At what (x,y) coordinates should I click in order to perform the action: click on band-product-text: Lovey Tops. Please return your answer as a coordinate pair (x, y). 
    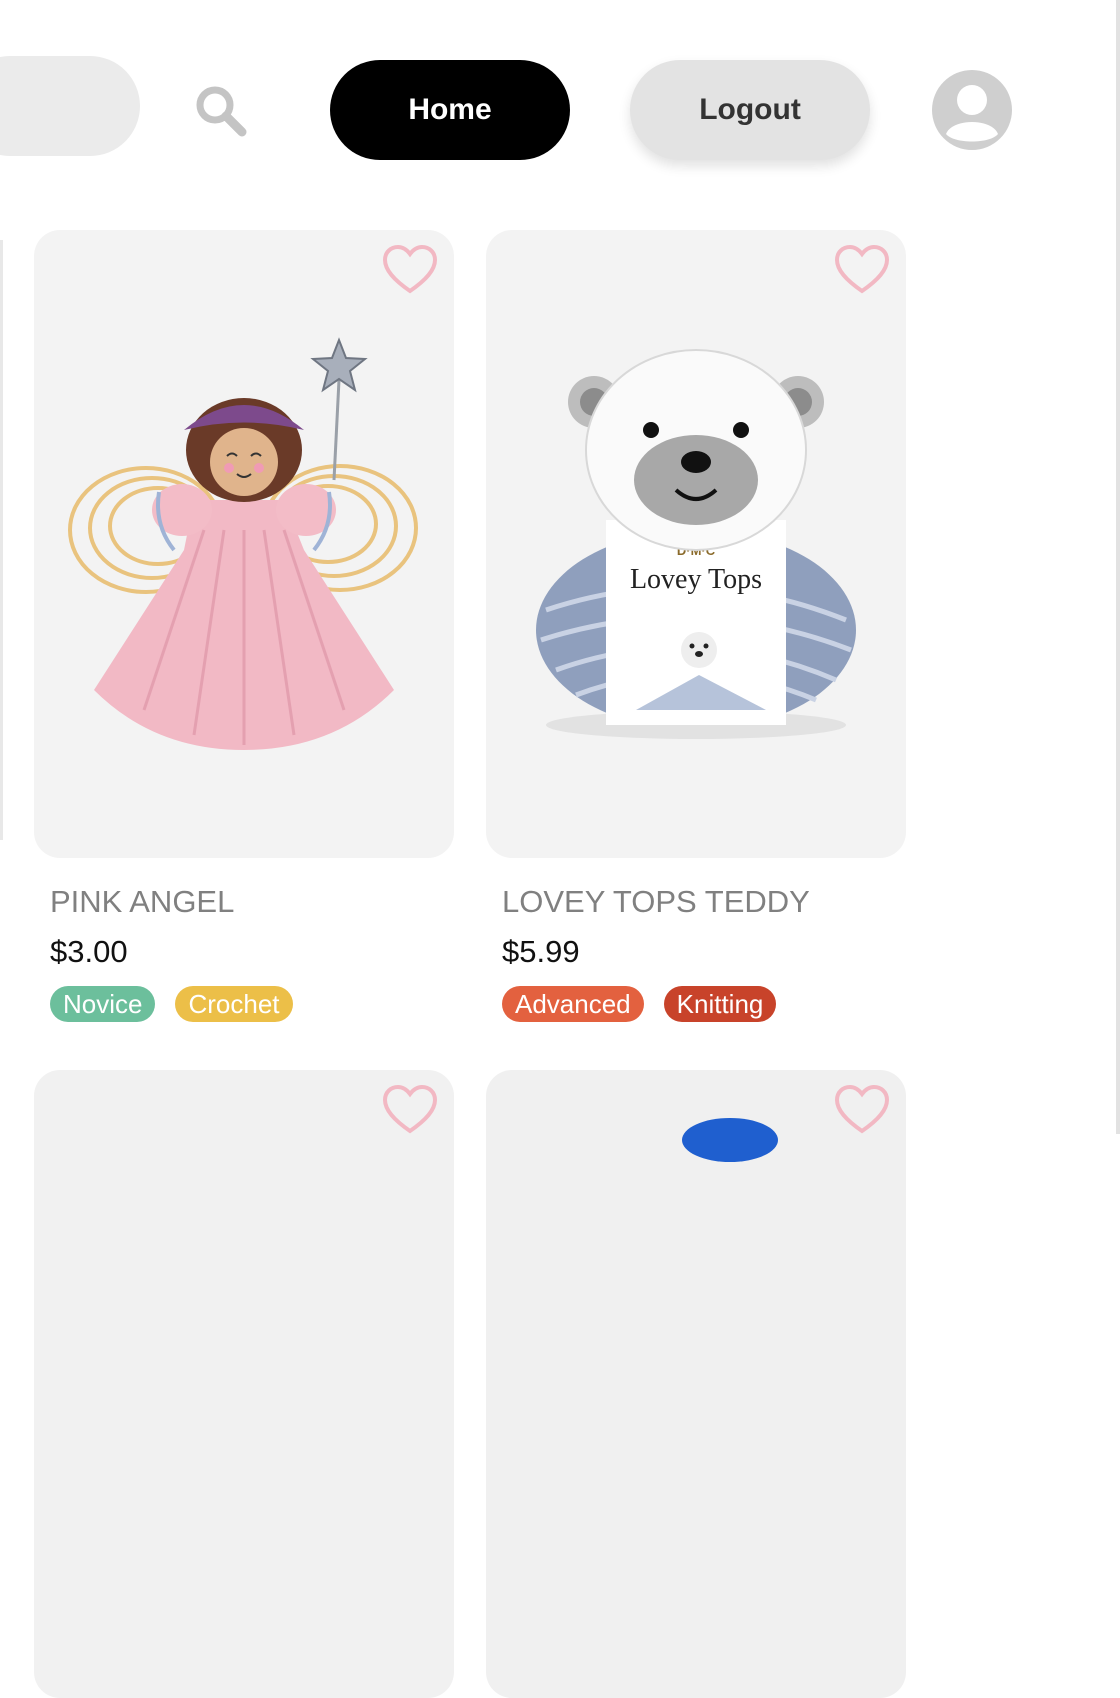
    Looking at the image, I should click on (696, 579).